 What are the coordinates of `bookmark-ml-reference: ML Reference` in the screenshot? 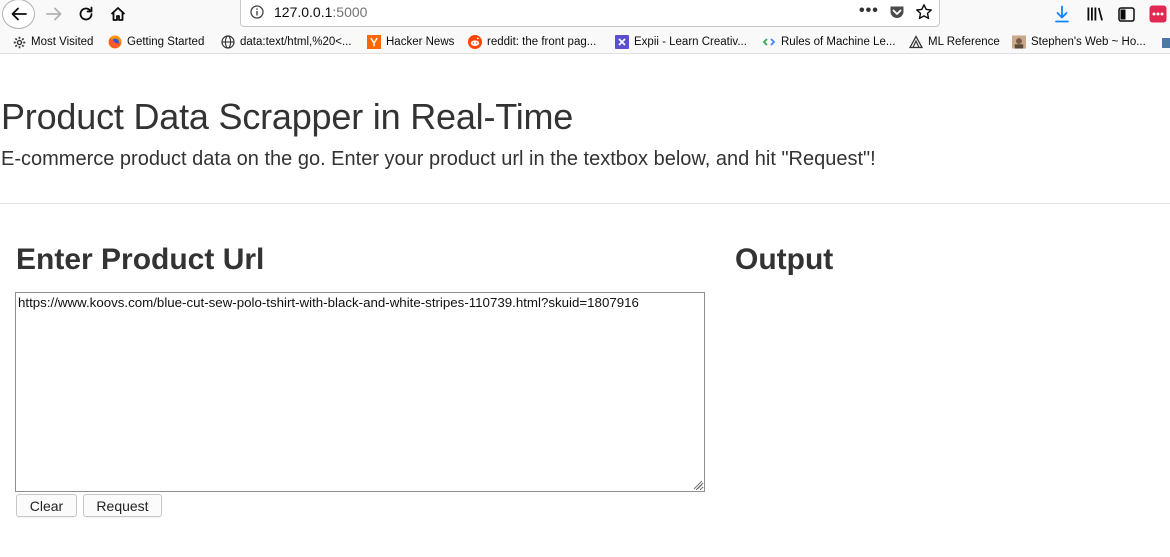 It's located at (954, 42).